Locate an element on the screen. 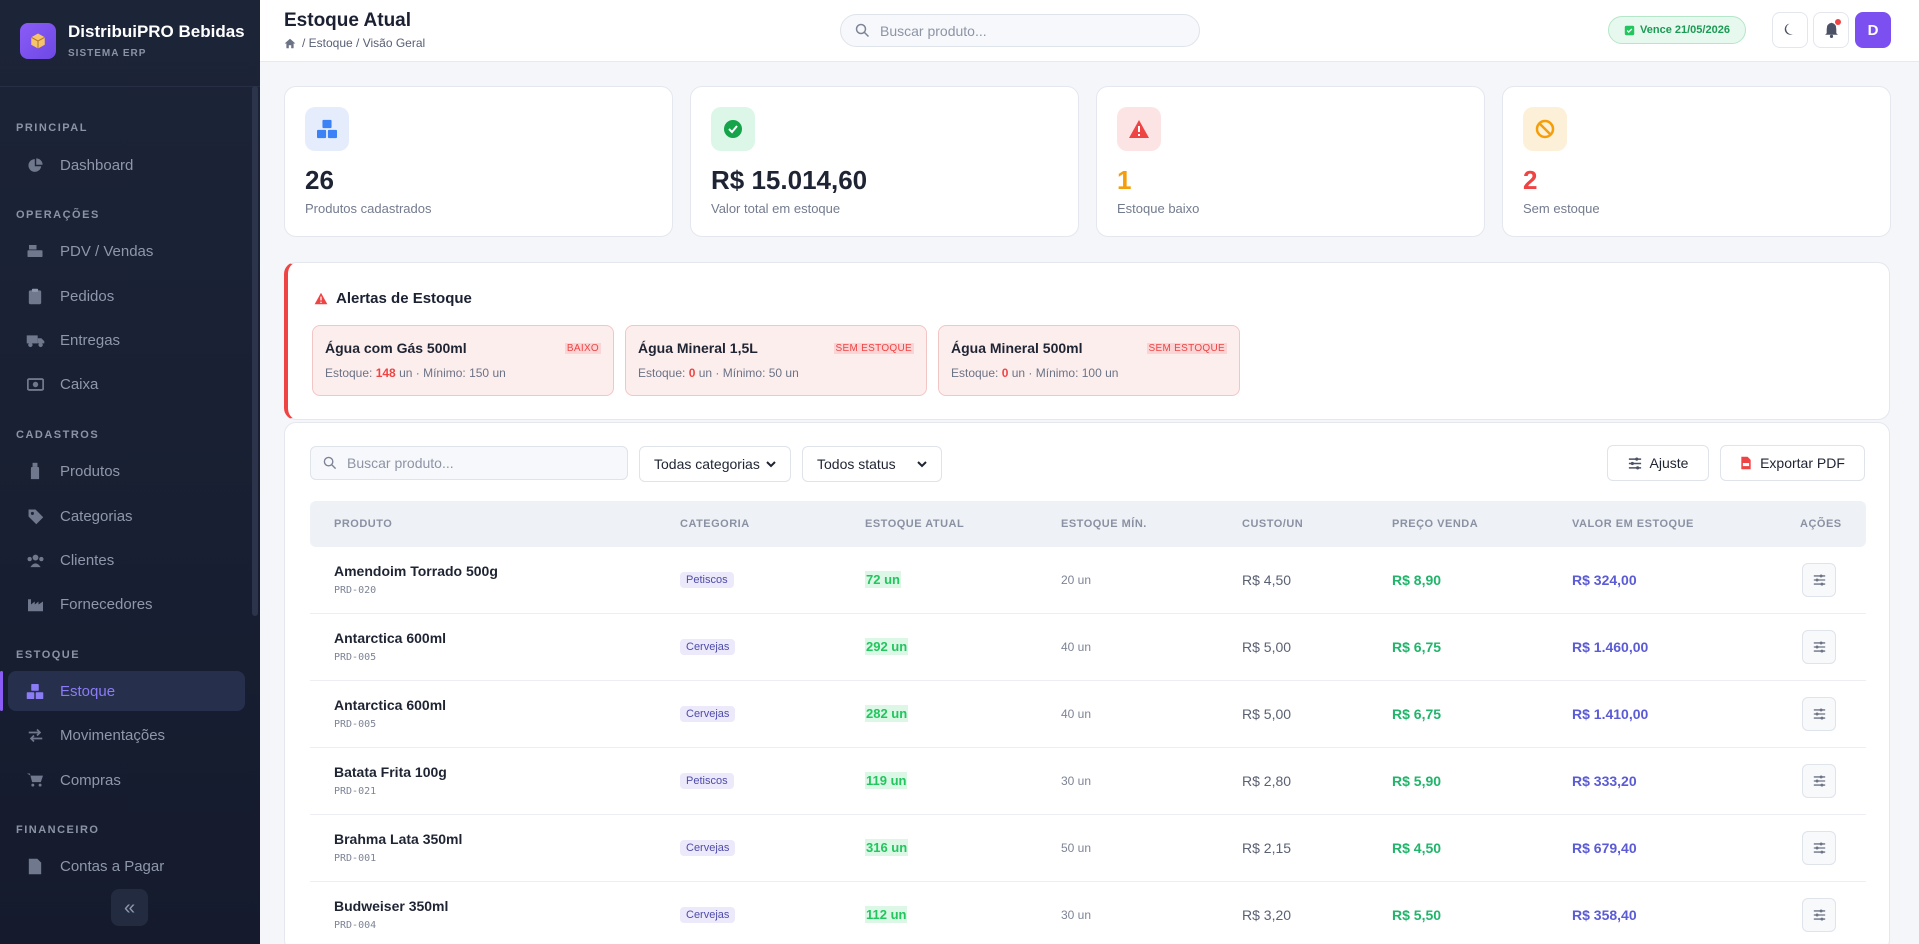 The height and width of the screenshot is (944, 1919). theme-toggle-button is located at coordinates (1790, 30).